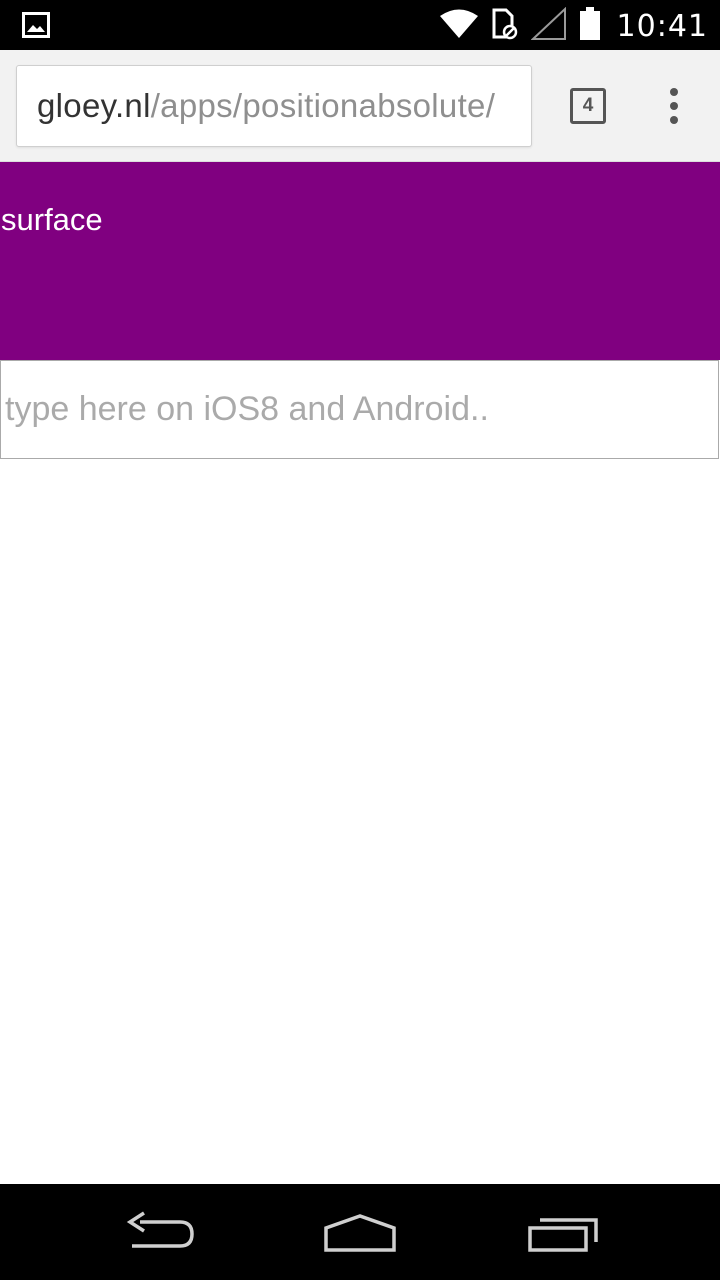 This screenshot has width=720, height=1280. What do you see at coordinates (323, 105) in the screenshot?
I see `url-path: /apps/positionabsolute/` at bounding box center [323, 105].